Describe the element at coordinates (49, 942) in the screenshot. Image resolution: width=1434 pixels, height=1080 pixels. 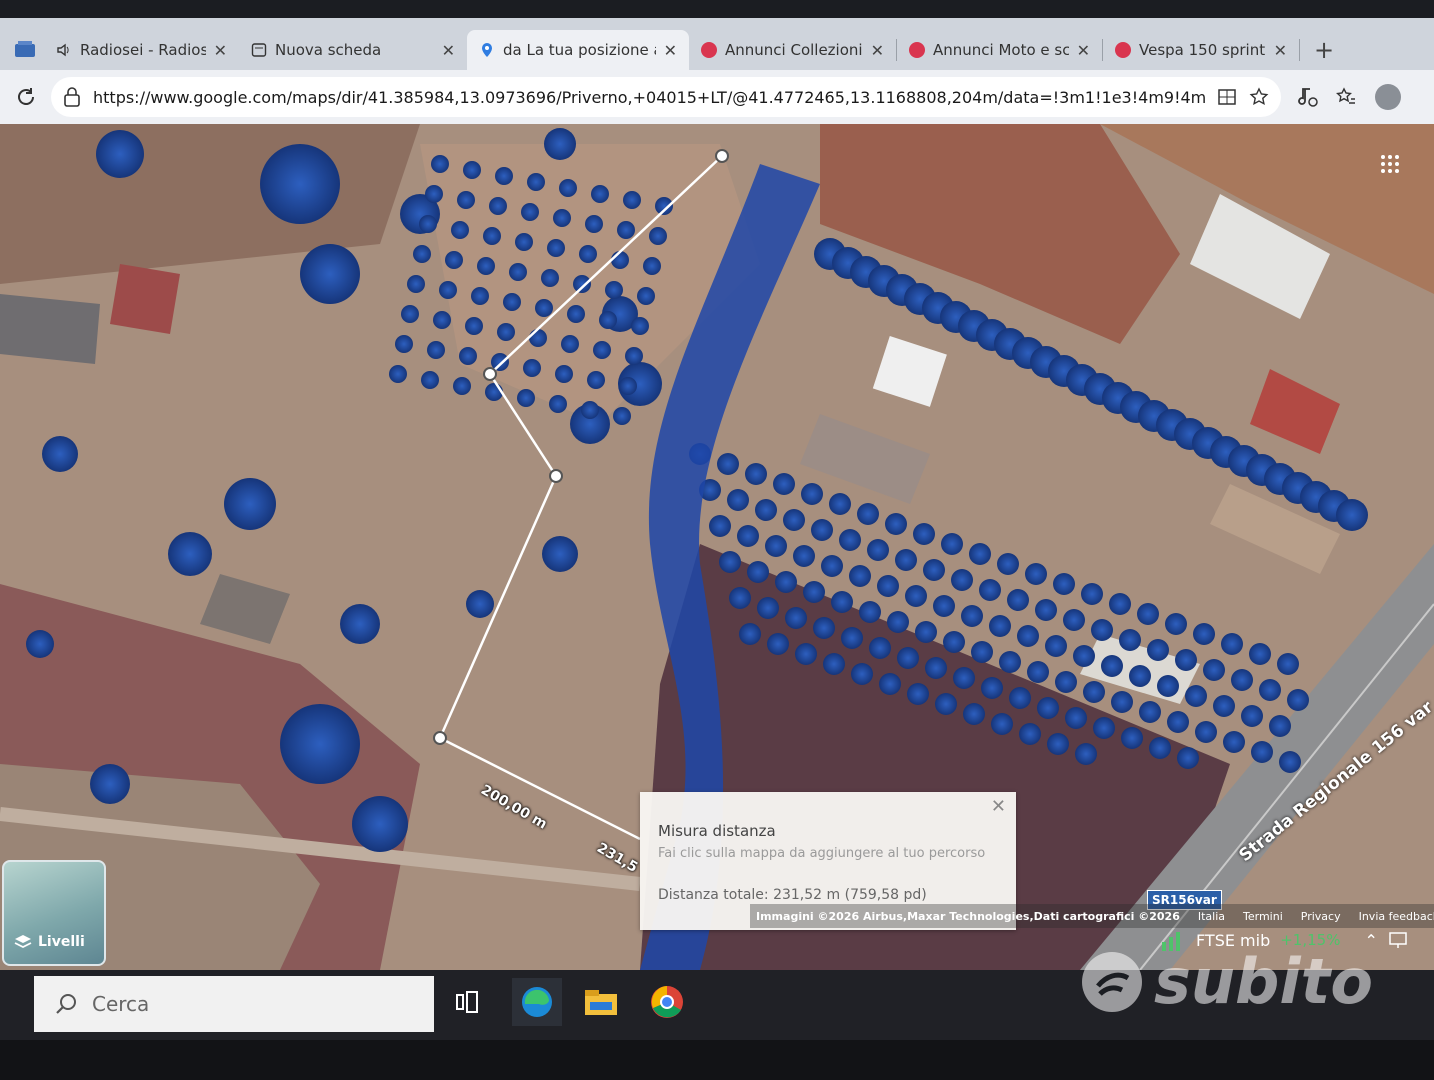
I see `layers-label: Livelli` at that location.